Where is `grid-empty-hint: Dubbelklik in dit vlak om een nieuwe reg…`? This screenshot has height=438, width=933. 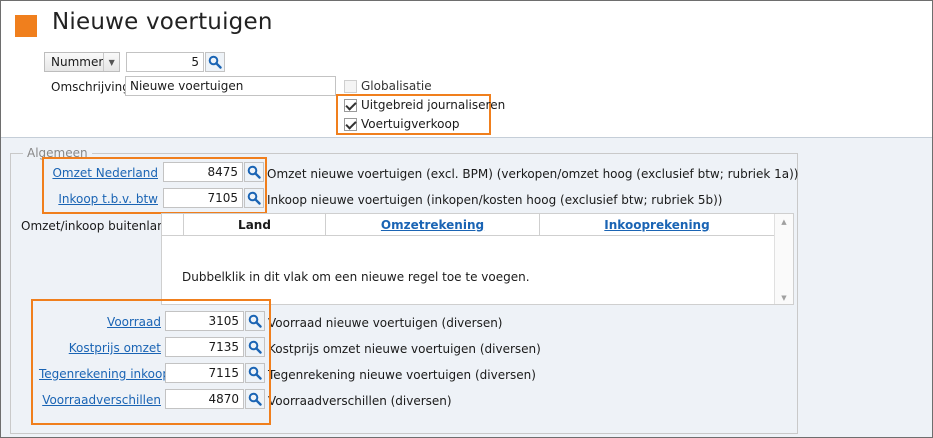
grid-empty-hint: Dubbelklik in dit vlak om een nieuwe reg… is located at coordinates (356, 277).